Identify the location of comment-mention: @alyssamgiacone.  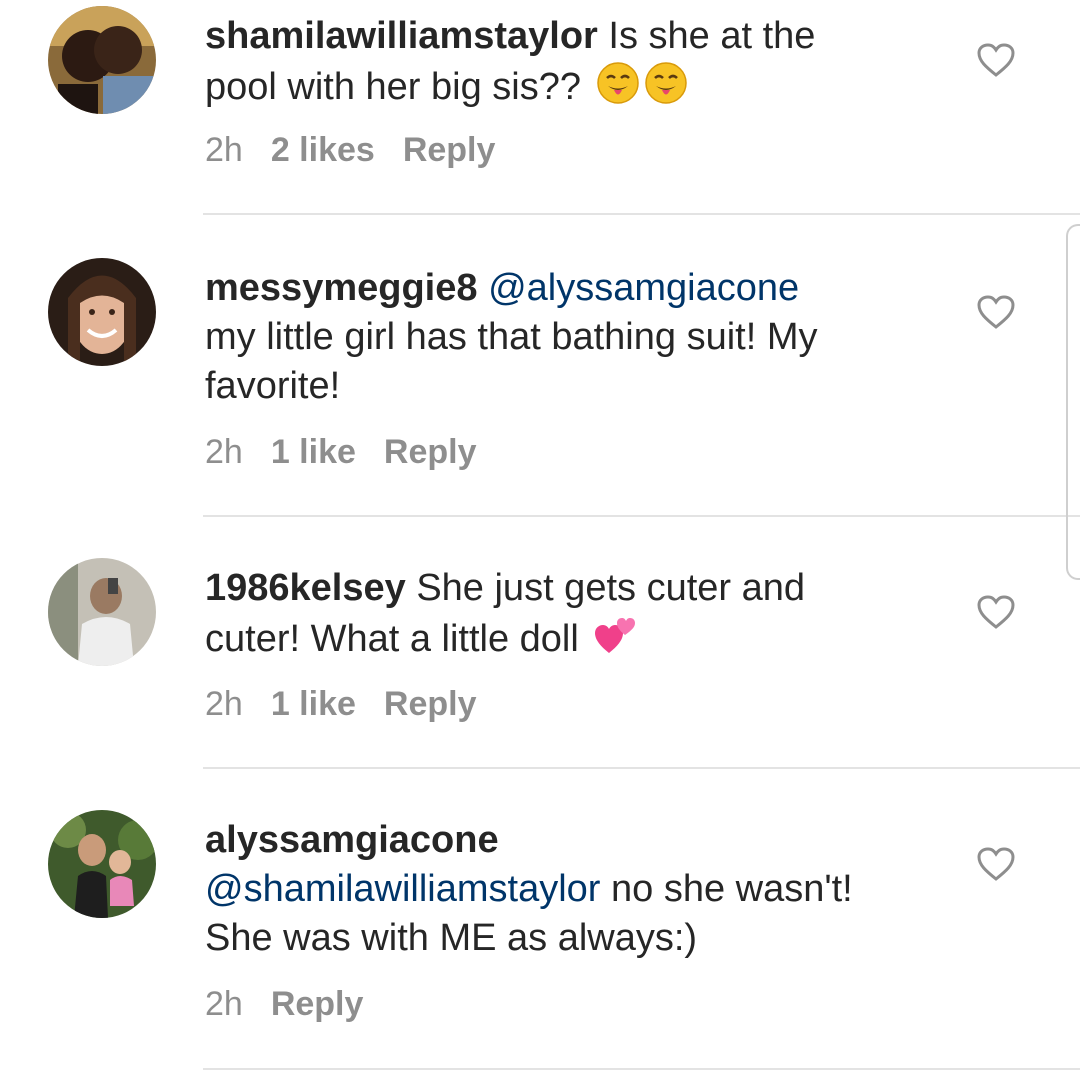
(643, 288).